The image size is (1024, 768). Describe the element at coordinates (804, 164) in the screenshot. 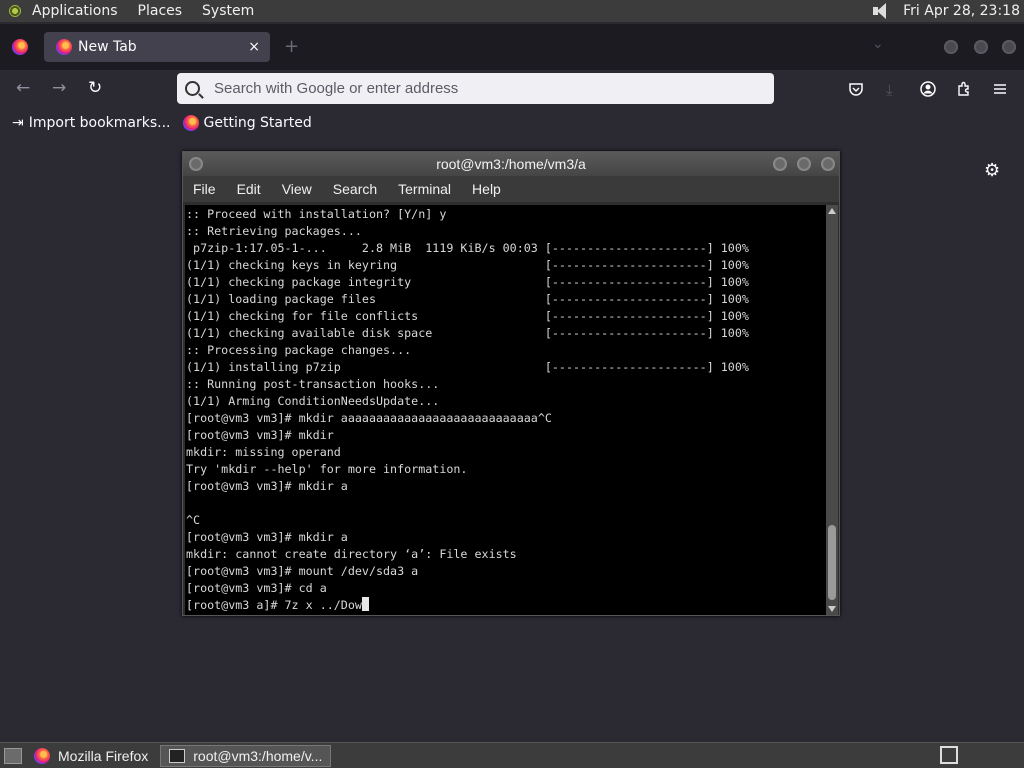

I see `terminal-maximize-button` at that location.